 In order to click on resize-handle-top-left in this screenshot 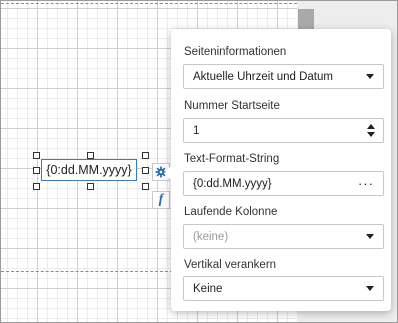, I will do `click(36, 155)`.